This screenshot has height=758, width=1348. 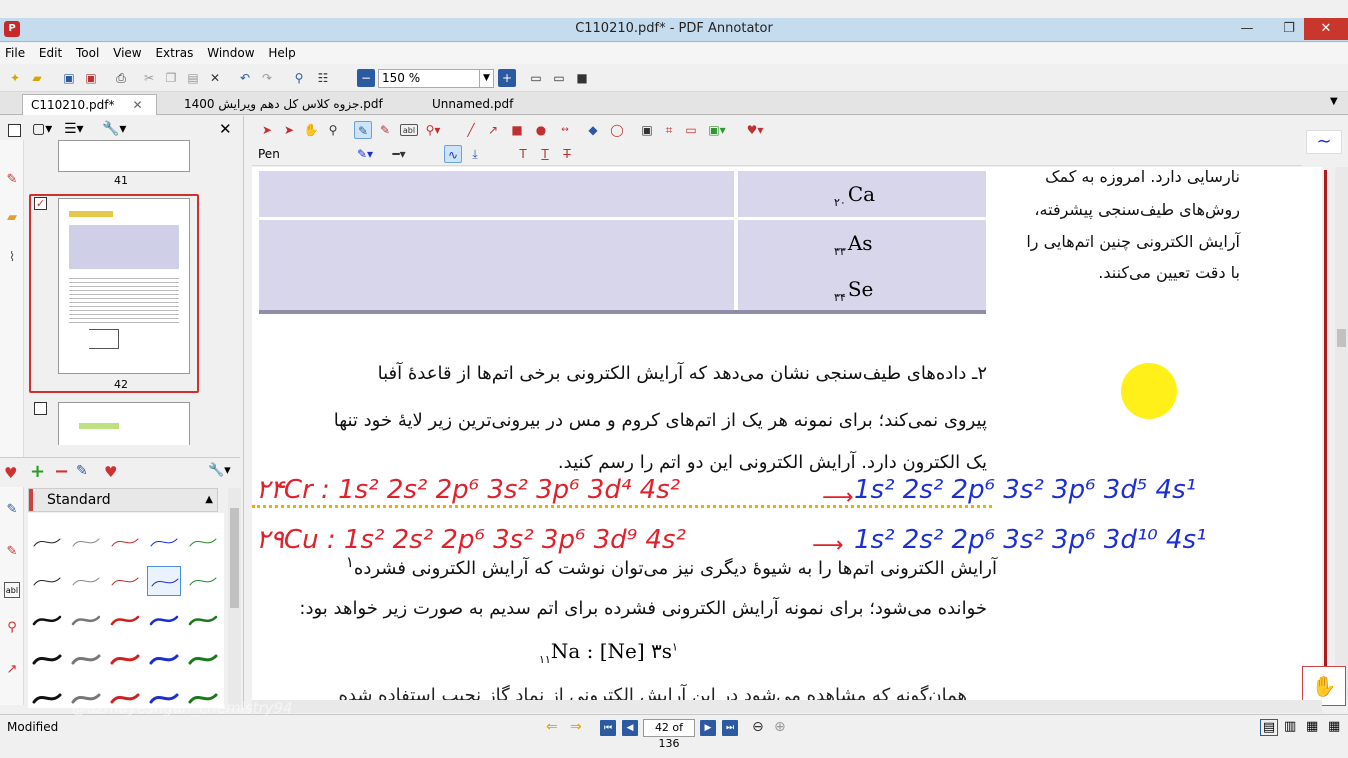 What do you see at coordinates (479, 104) in the screenshot?
I see `tab-unnamed: Unnamed.pdf` at bounding box center [479, 104].